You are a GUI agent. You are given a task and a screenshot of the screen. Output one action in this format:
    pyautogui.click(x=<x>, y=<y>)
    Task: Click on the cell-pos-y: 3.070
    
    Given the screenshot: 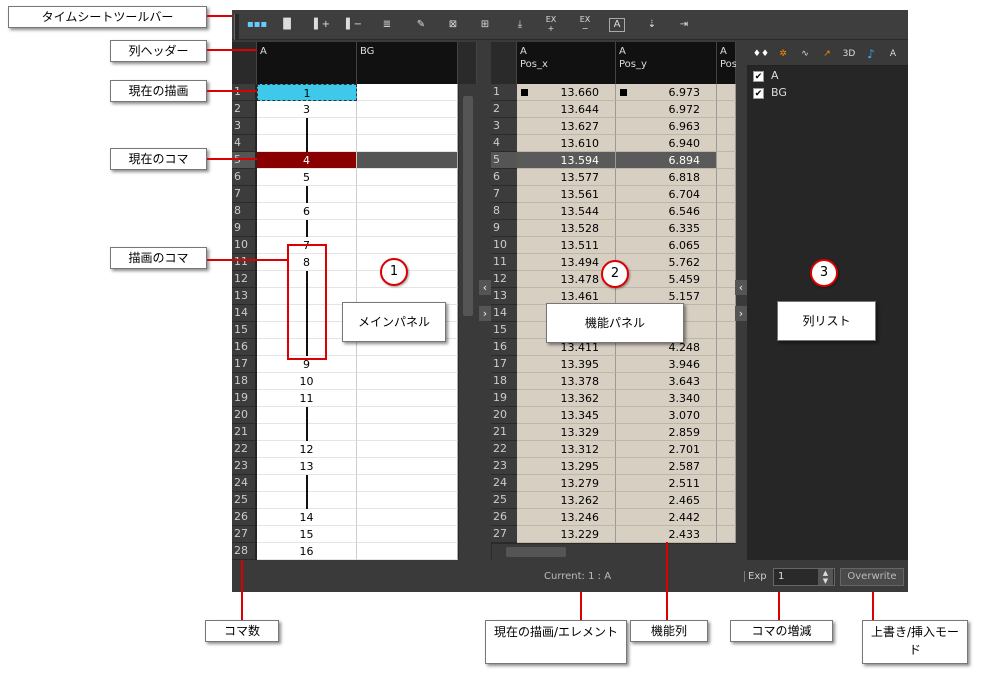 What is the action you would take?
    pyautogui.click(x=666, y=415)
    